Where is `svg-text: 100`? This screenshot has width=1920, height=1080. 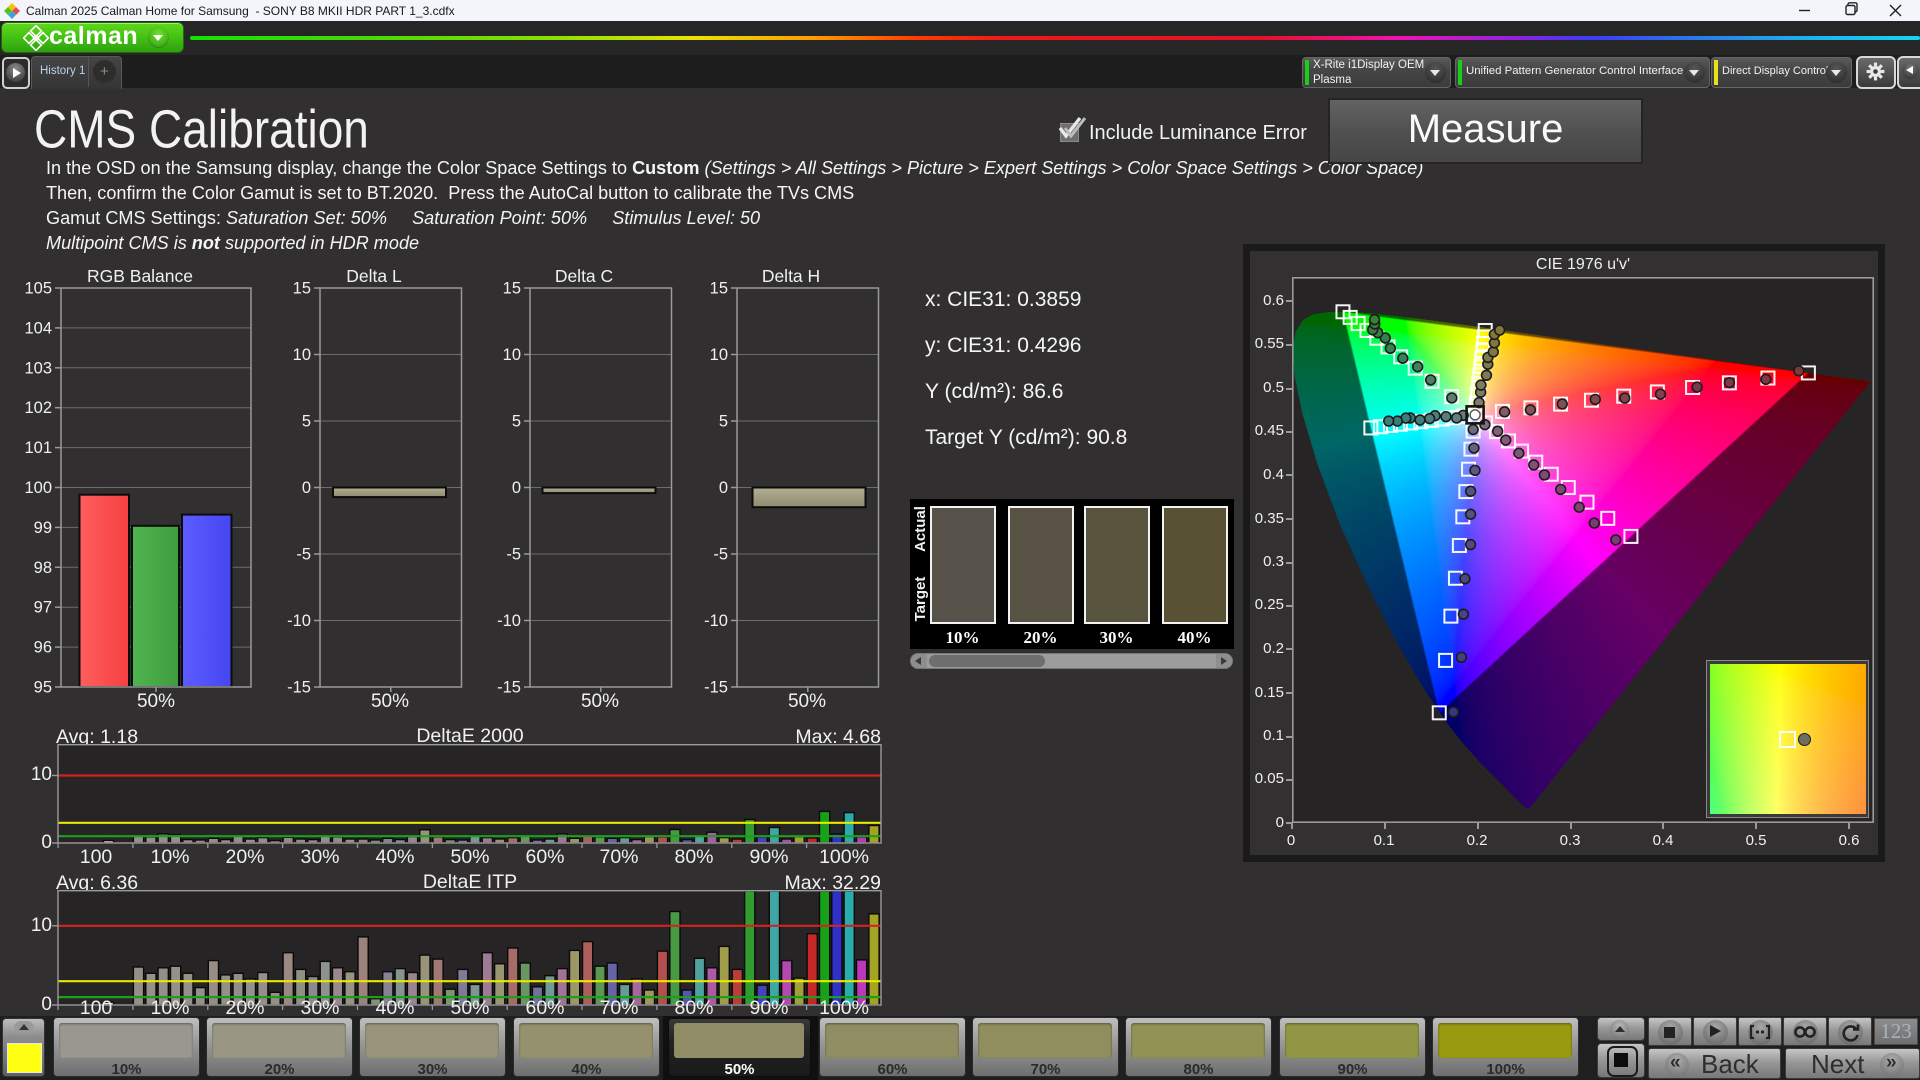 svg-text: 100 is located at coordinates (38, 488).